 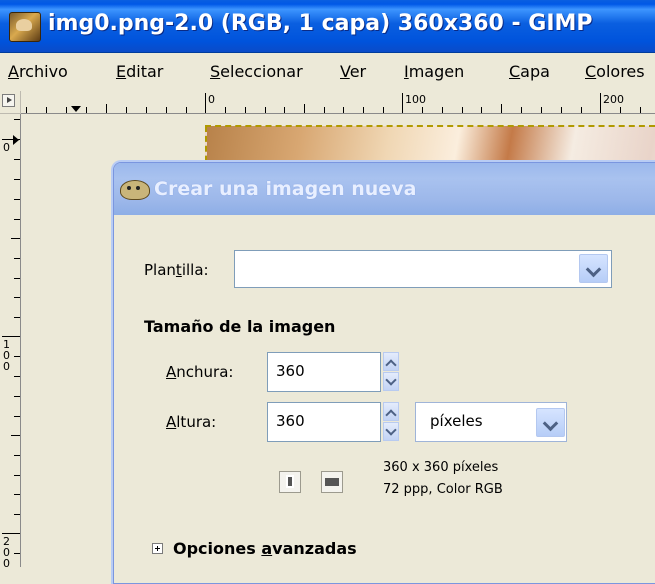 What do you see at coordinates (6, 147) in the screenshot?
I see `vruler-label-0: 0` at bounding box center [6, 147].